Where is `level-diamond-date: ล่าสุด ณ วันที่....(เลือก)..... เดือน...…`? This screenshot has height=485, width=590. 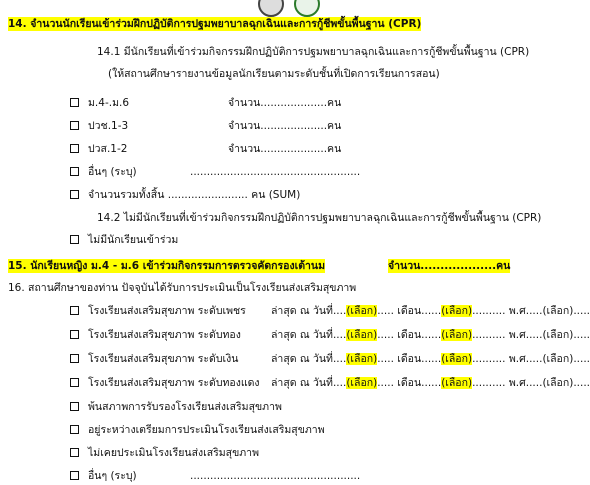 level-diamond-date: ล่าสุด ณ วันที่....(เลือก)..... เดือน...… is located at coordinates (430, 311).